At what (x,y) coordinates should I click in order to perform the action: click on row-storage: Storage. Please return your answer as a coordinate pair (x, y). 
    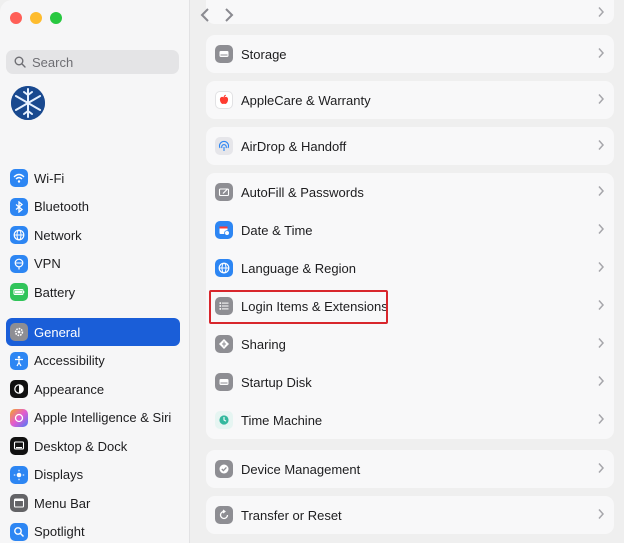
    Looking at the image, I should click on (410, 54).